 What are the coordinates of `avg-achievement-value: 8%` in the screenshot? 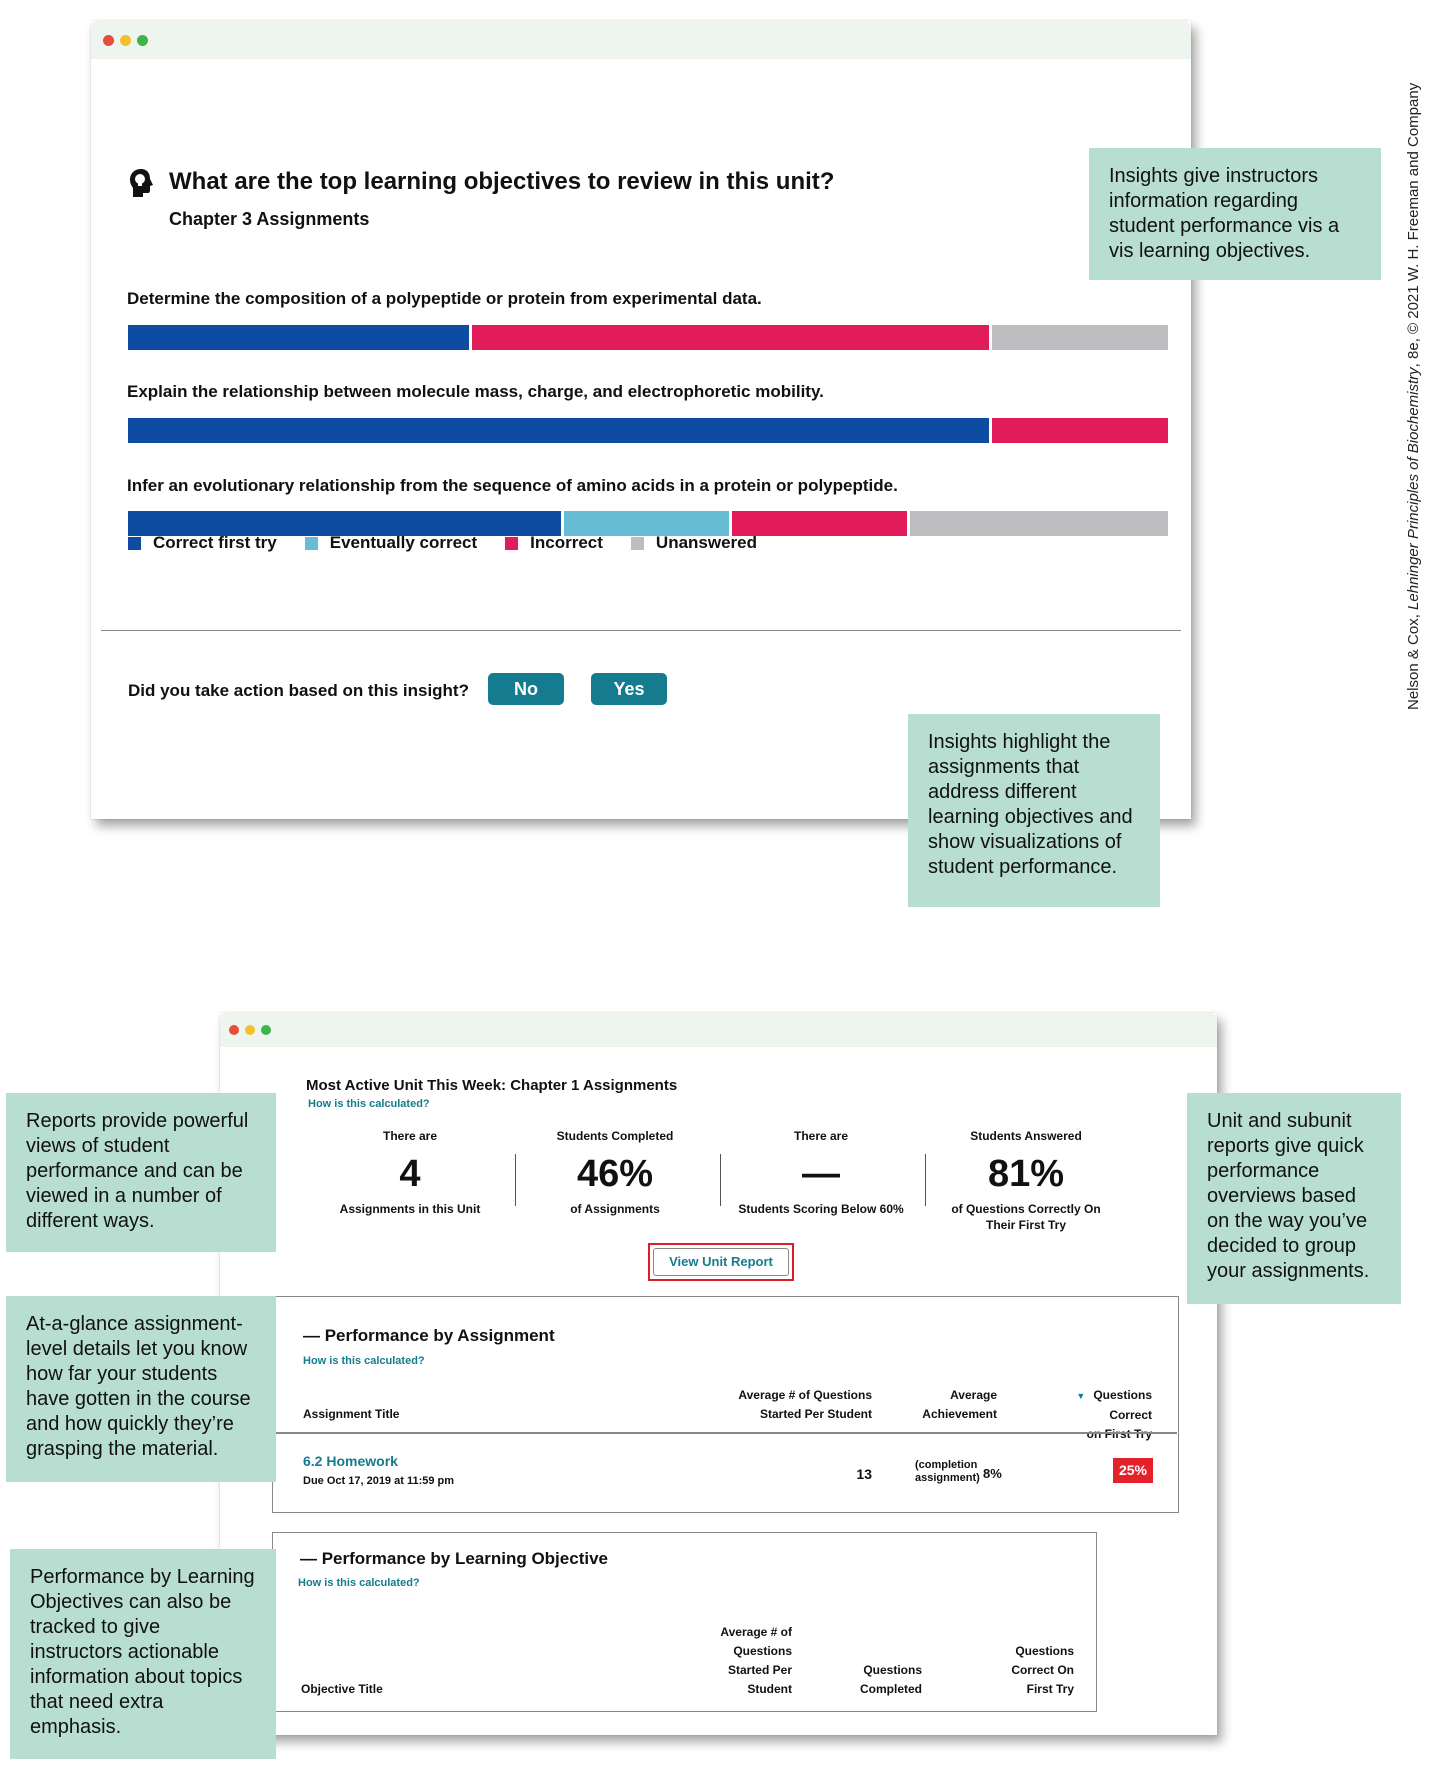 It's located at (992, 1473).